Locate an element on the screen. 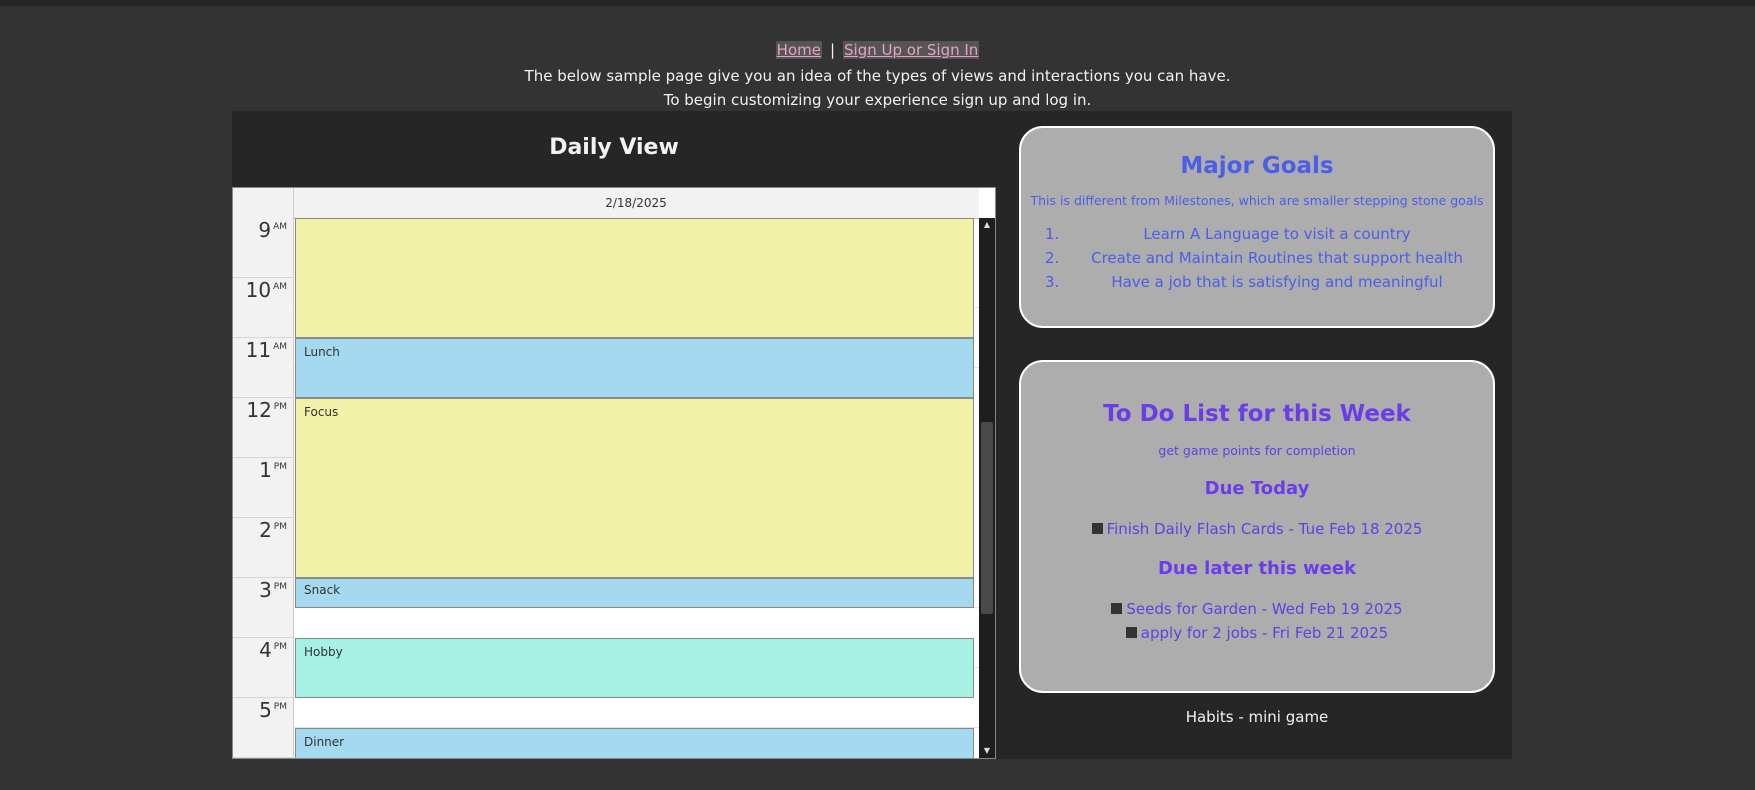 The height and width of the screenshot is (790, 1755). time-slot: 9 AM is located at coordinates (263, 248).